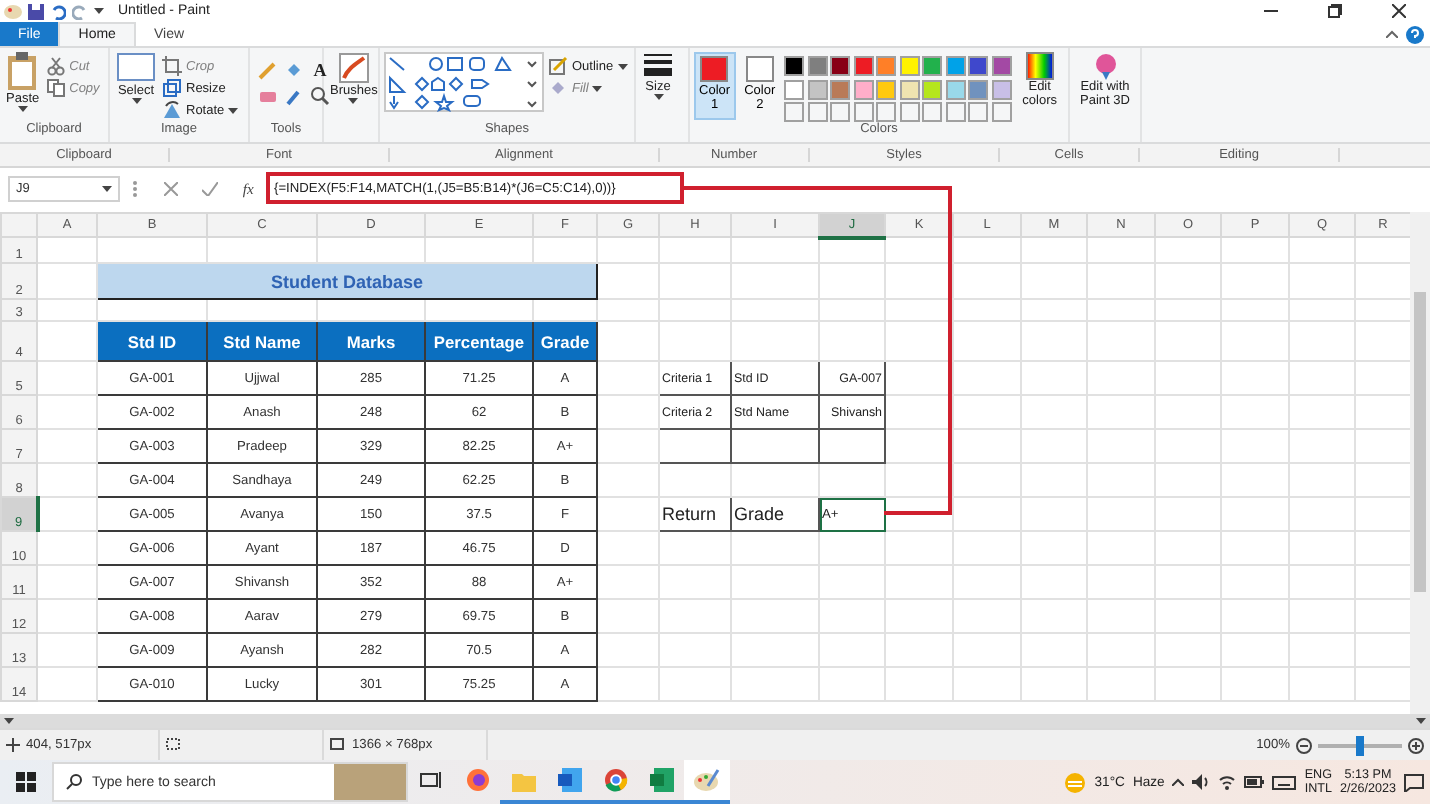 The width and height of the screenshot is (1430, 804). What do you see at coordinates (1254, 782) in the screenshot?
I see `battery-icon` at bounding box center [1254, 782].